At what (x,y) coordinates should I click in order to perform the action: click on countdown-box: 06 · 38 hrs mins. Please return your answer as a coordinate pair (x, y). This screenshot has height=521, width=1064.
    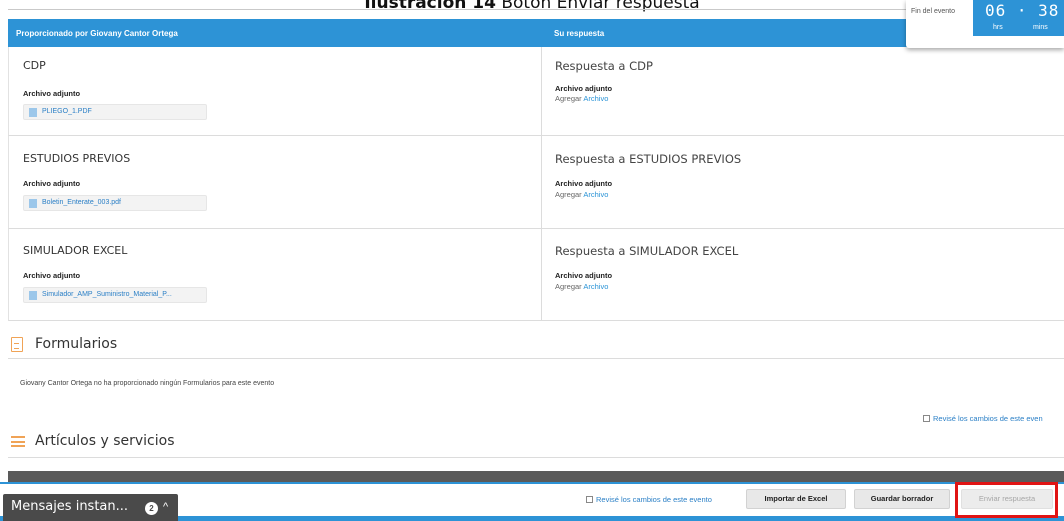
    Looking at the image, I should click on (1018, 18).